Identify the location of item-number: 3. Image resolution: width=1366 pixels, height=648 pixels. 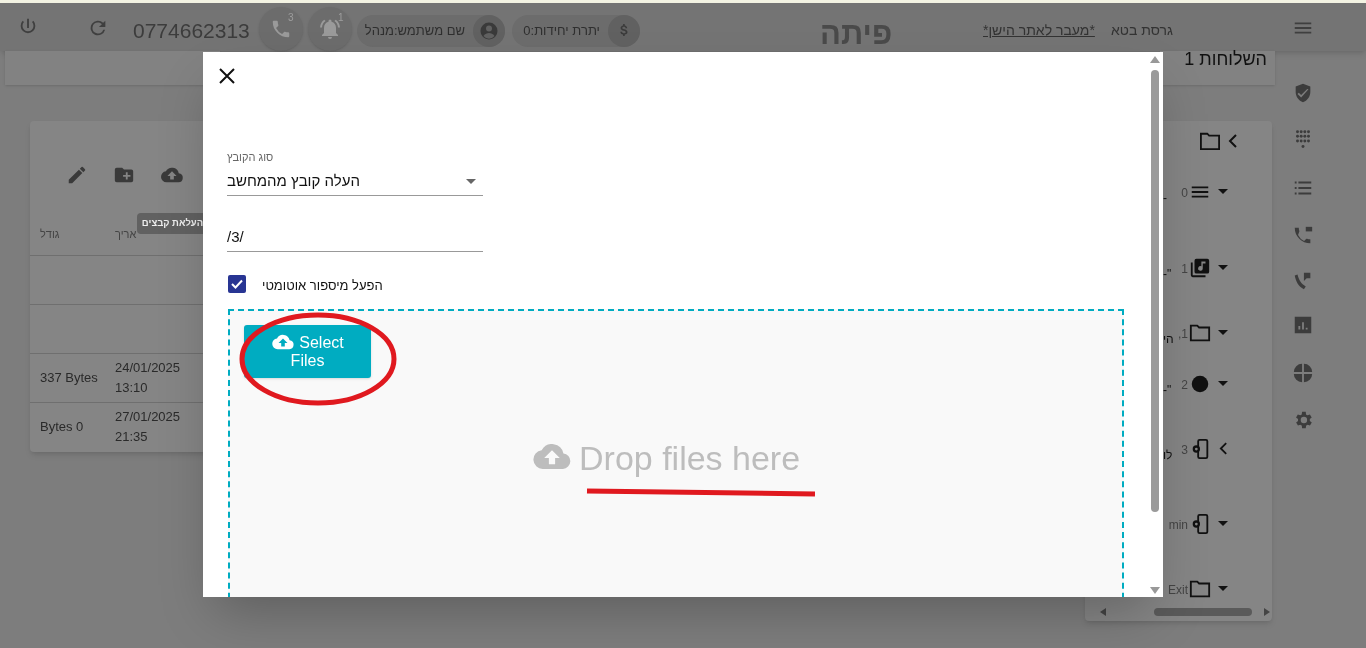
(1184, 450).